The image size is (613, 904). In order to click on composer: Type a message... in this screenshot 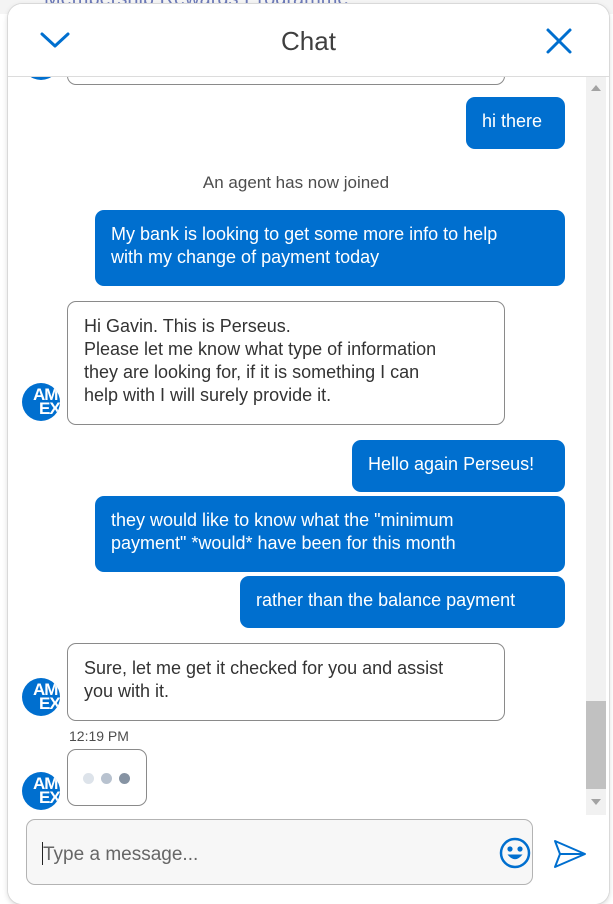, I will do `click(308, 860)`.